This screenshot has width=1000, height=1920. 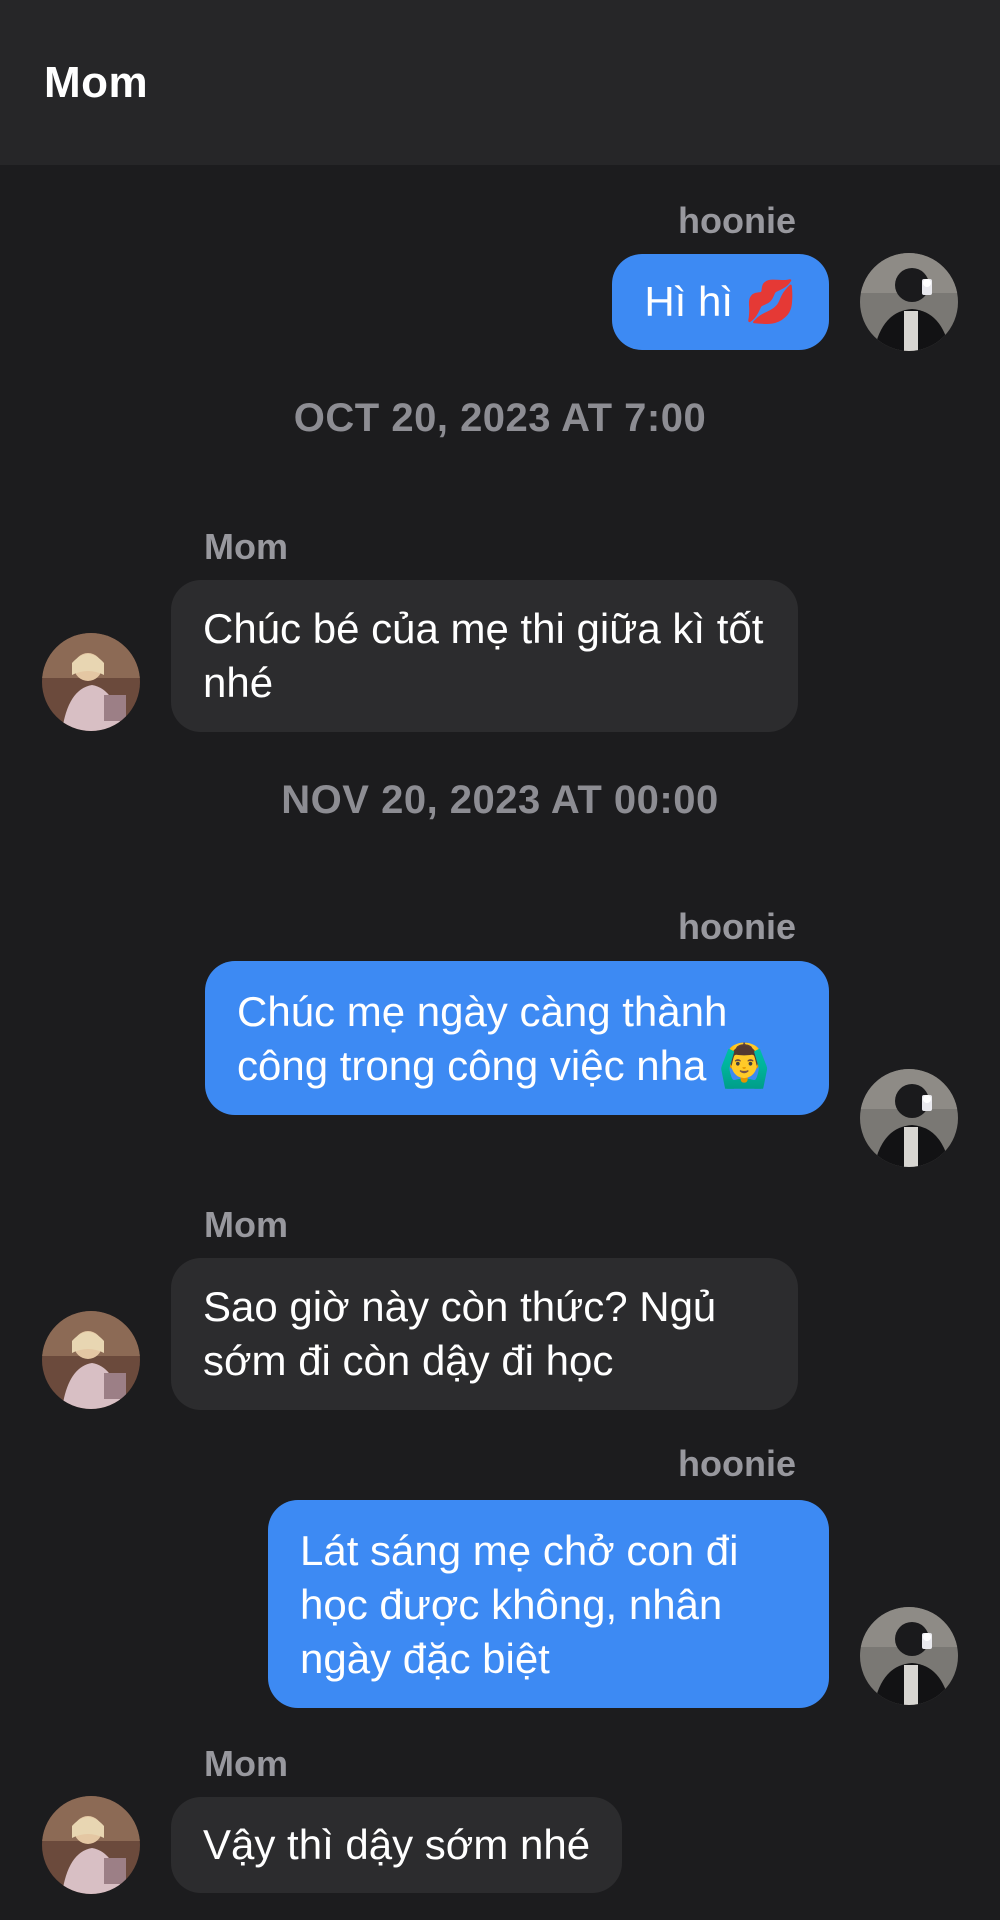 What do you see at coordinates (500, 418) in the screenshot?
I see `timestamp-divider: OCT 20, 2023 AT 7:00` at bounding box center [500, 418].